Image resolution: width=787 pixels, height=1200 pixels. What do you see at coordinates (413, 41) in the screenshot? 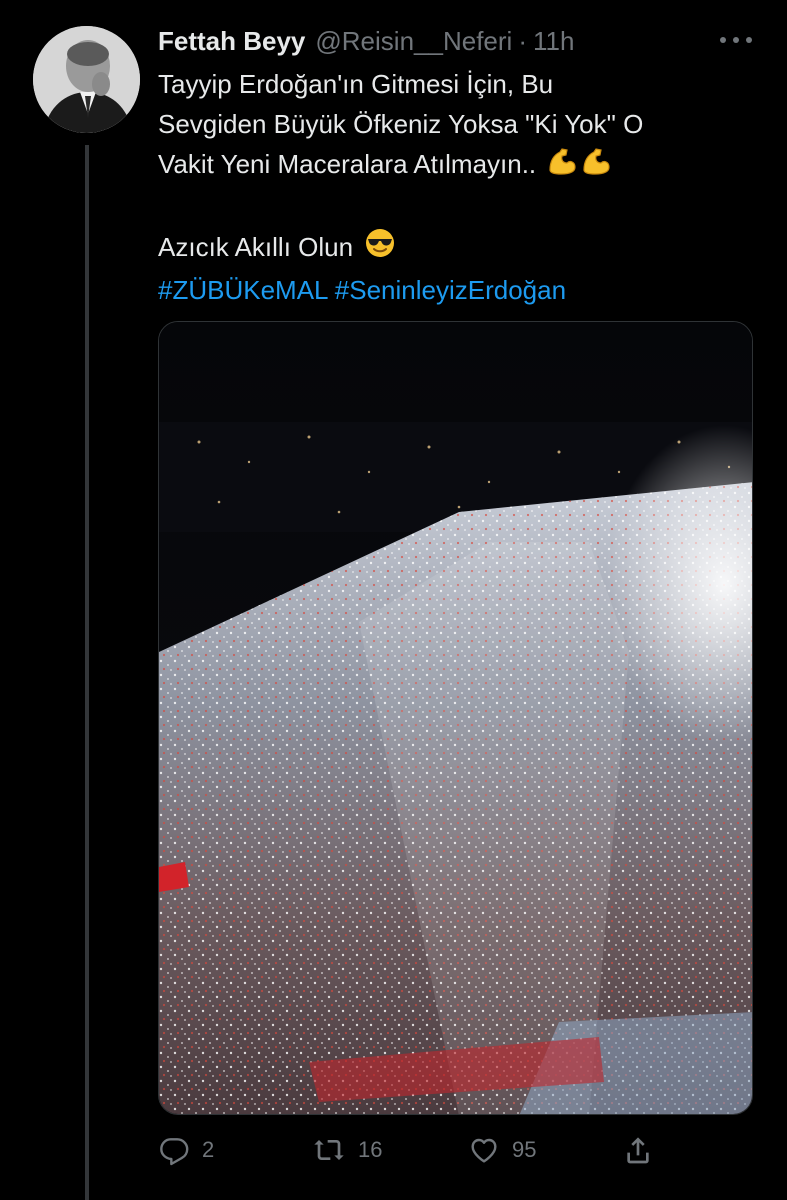
I see `user-handle: @Reisin__Neferi` at bounding box center [413, 41].